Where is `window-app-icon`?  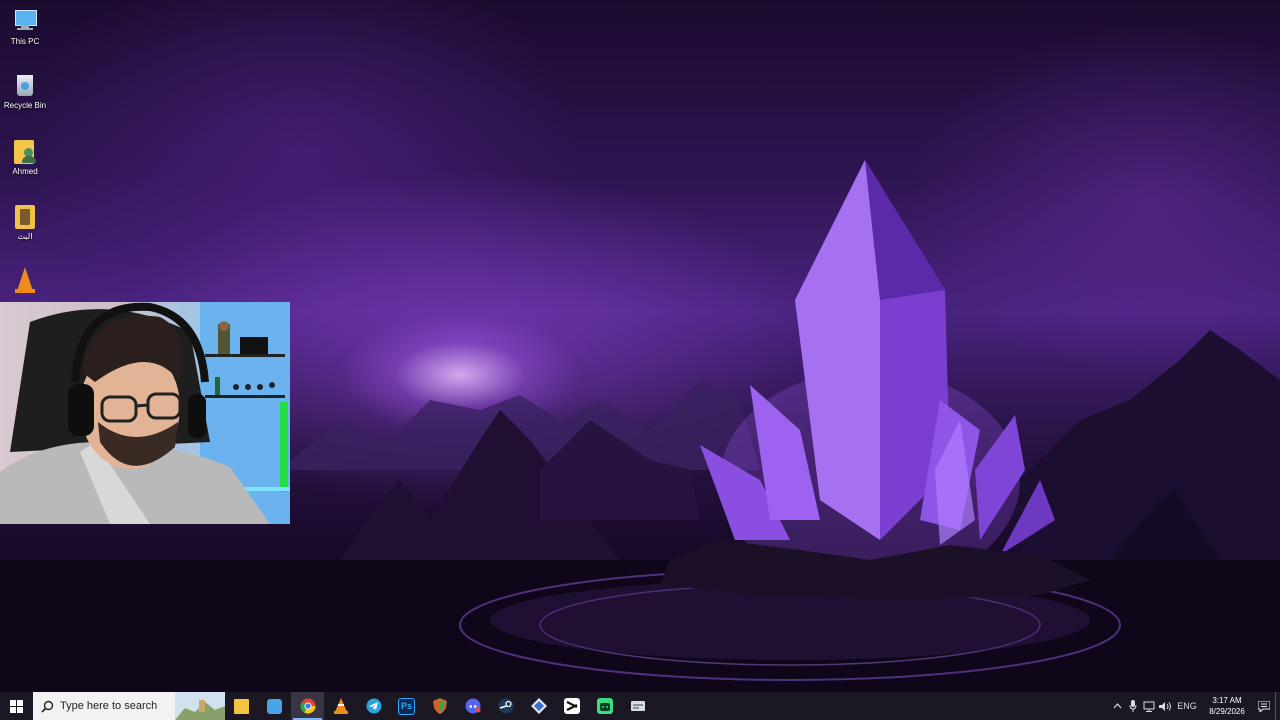 window-app-icon is located at coordinates (274, 706).